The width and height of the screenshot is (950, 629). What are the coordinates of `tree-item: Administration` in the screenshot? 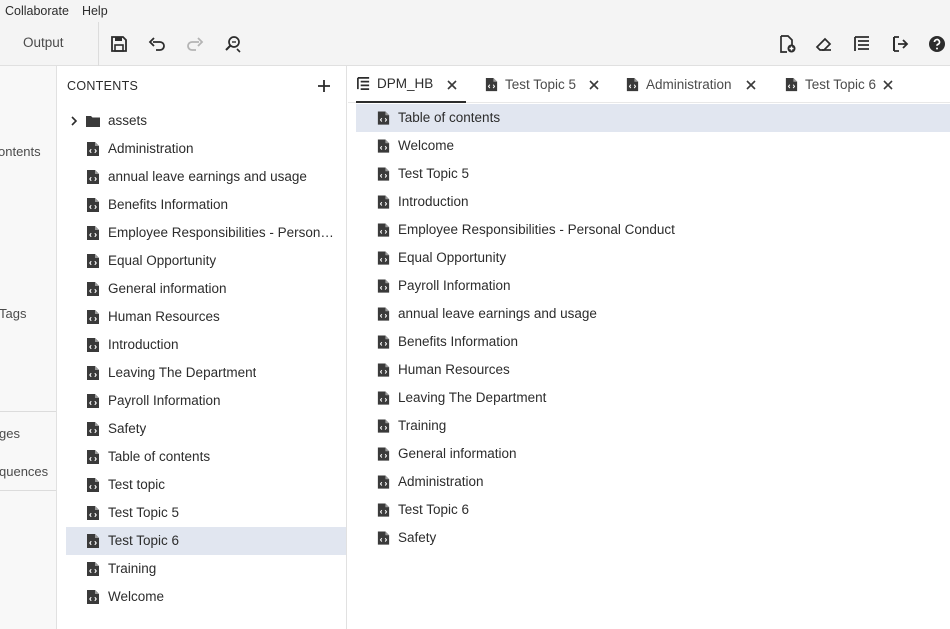 It's located at (206, 149).